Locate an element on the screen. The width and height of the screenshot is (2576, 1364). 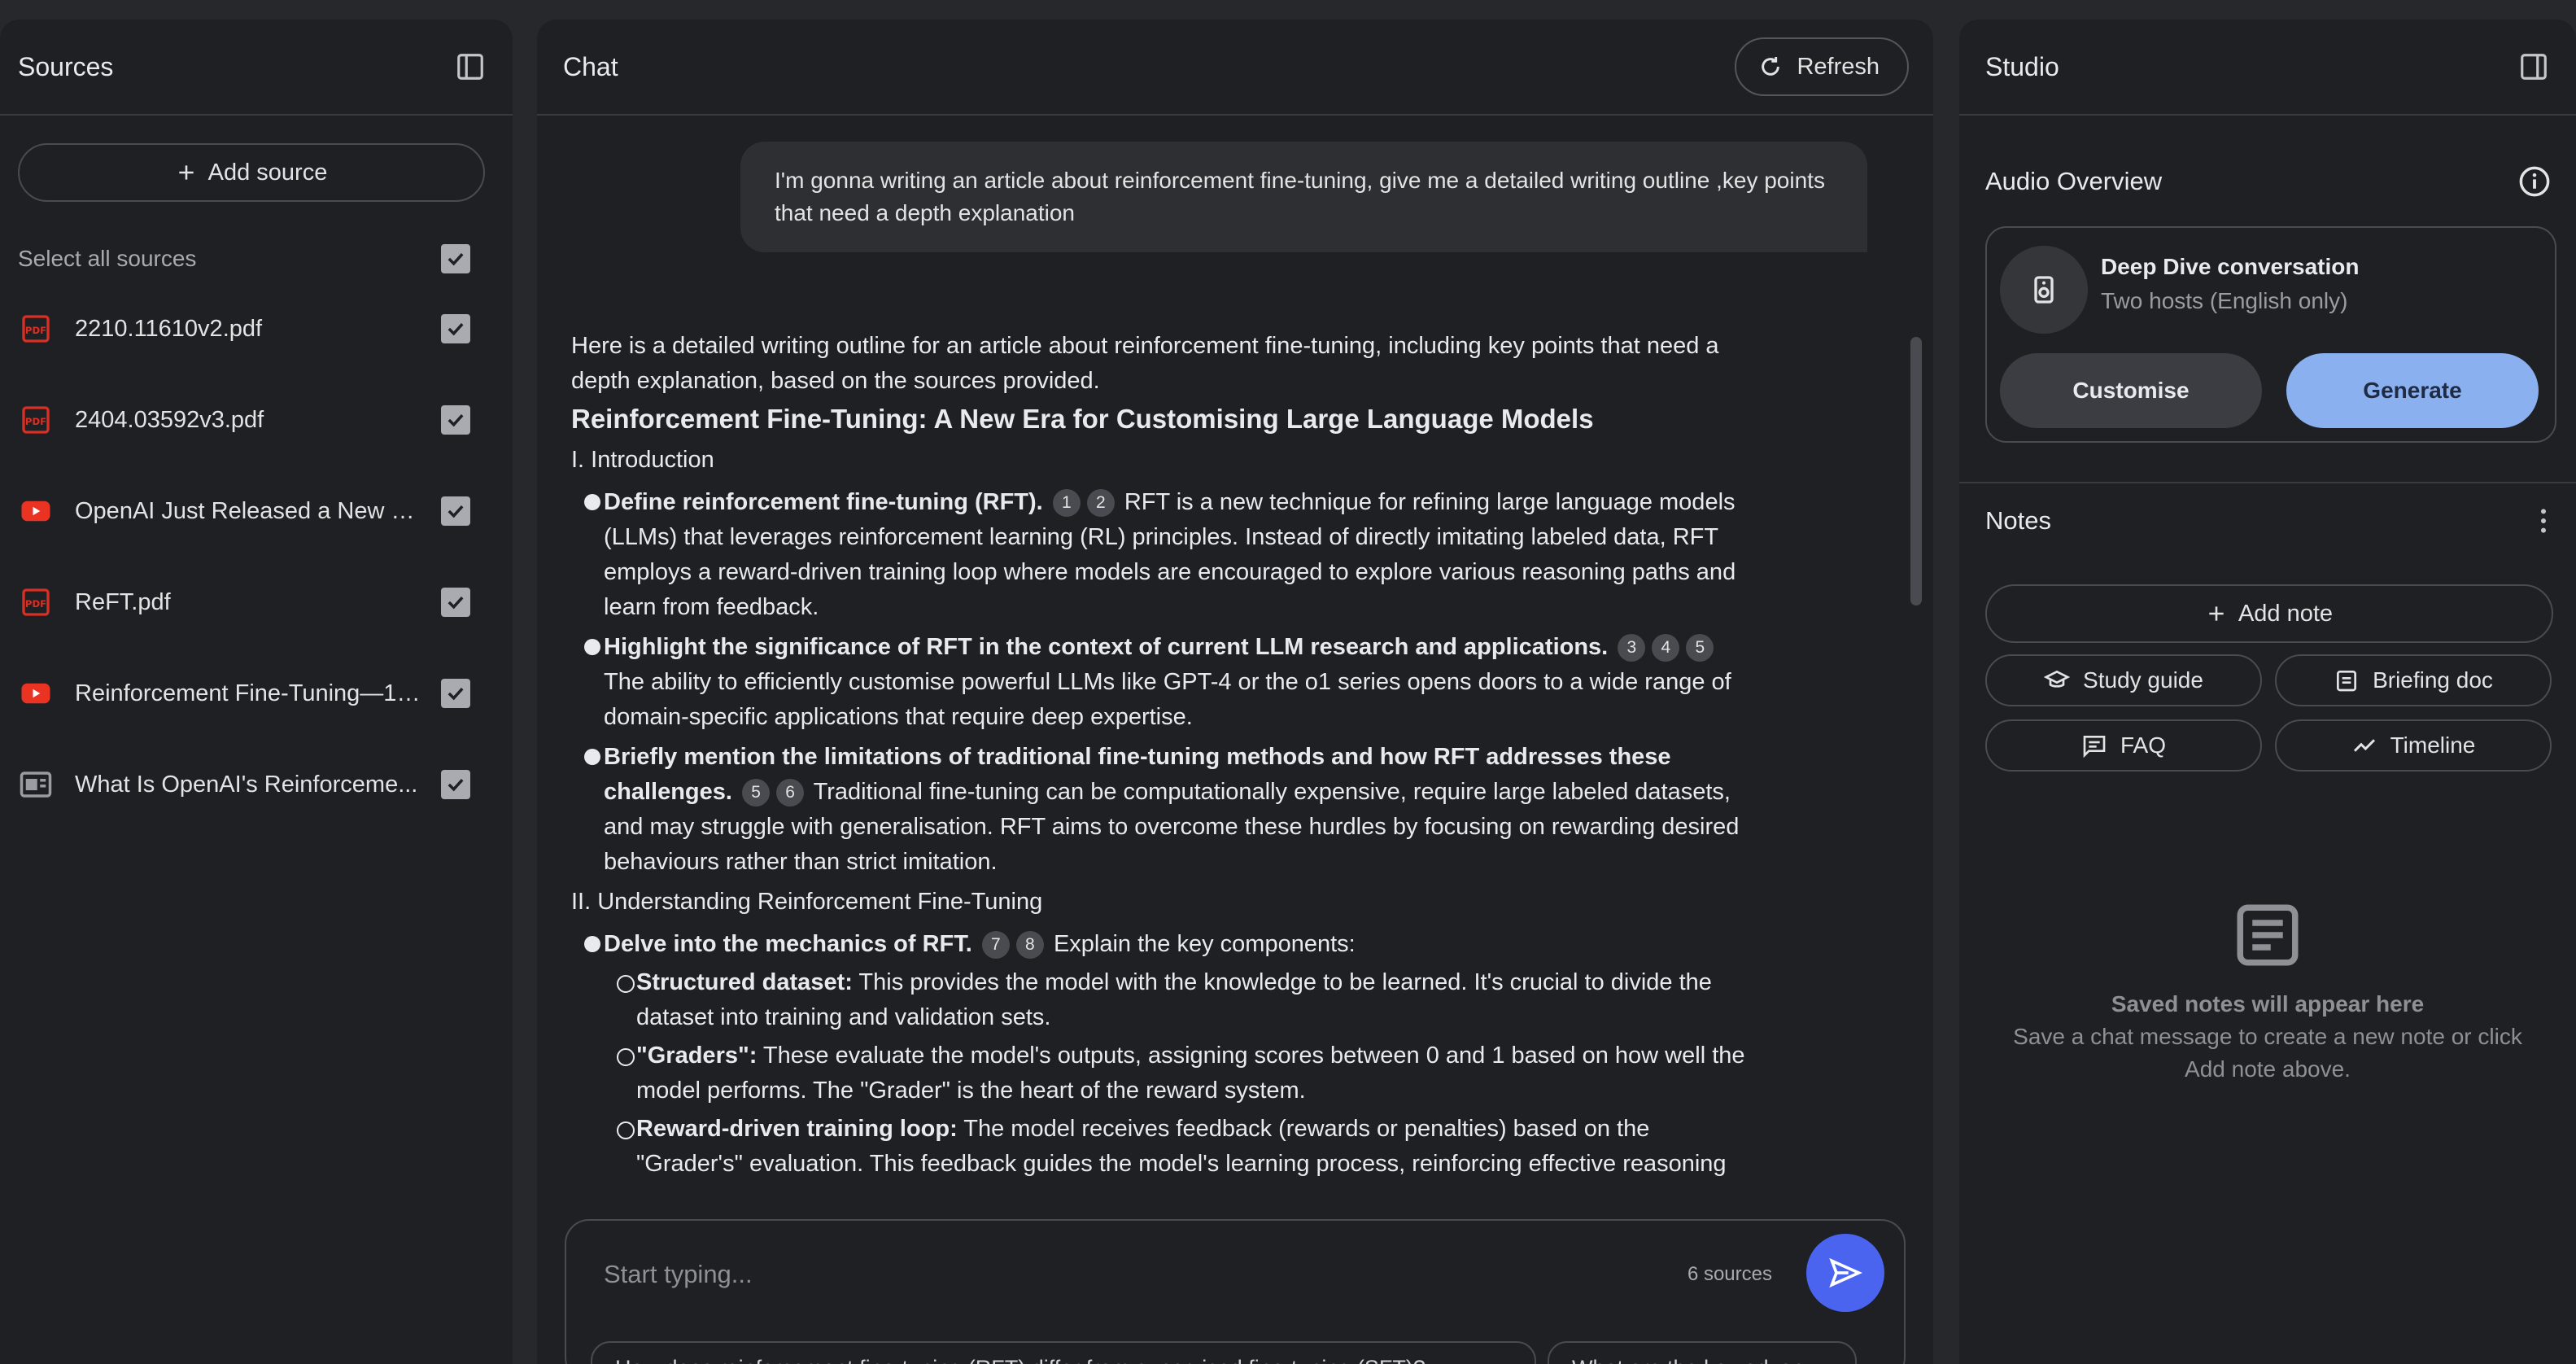
web-icon is located at coordinates (36, 785).